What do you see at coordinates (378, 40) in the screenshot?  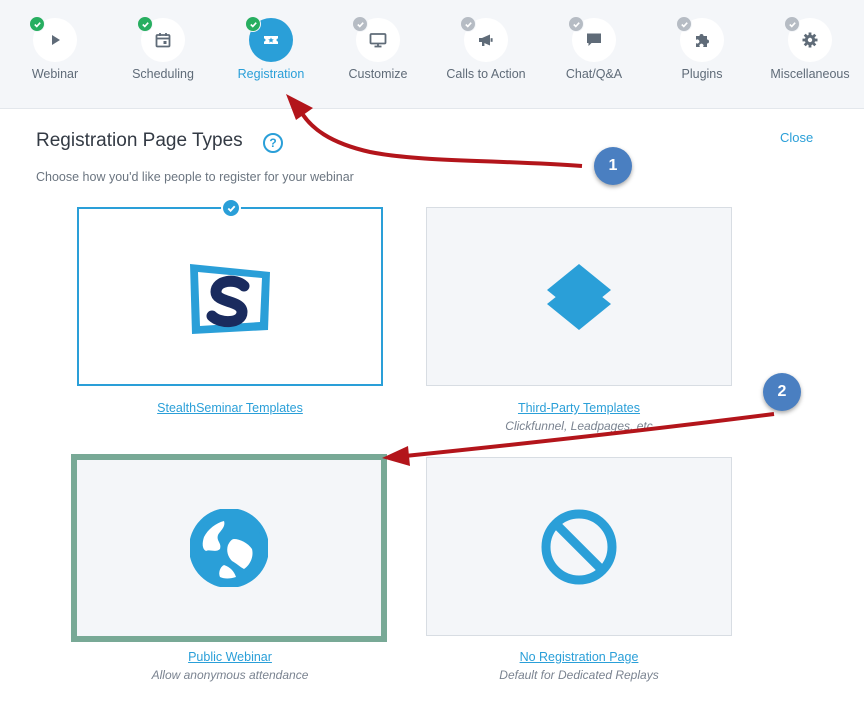 I see `monitor-icon` at bounding box center [378, 40].